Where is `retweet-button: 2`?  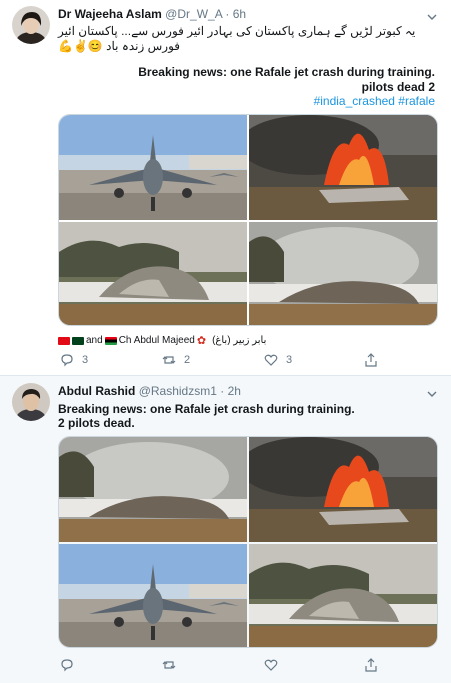
retweet-button: 2 is located at coordinates (176, 360).